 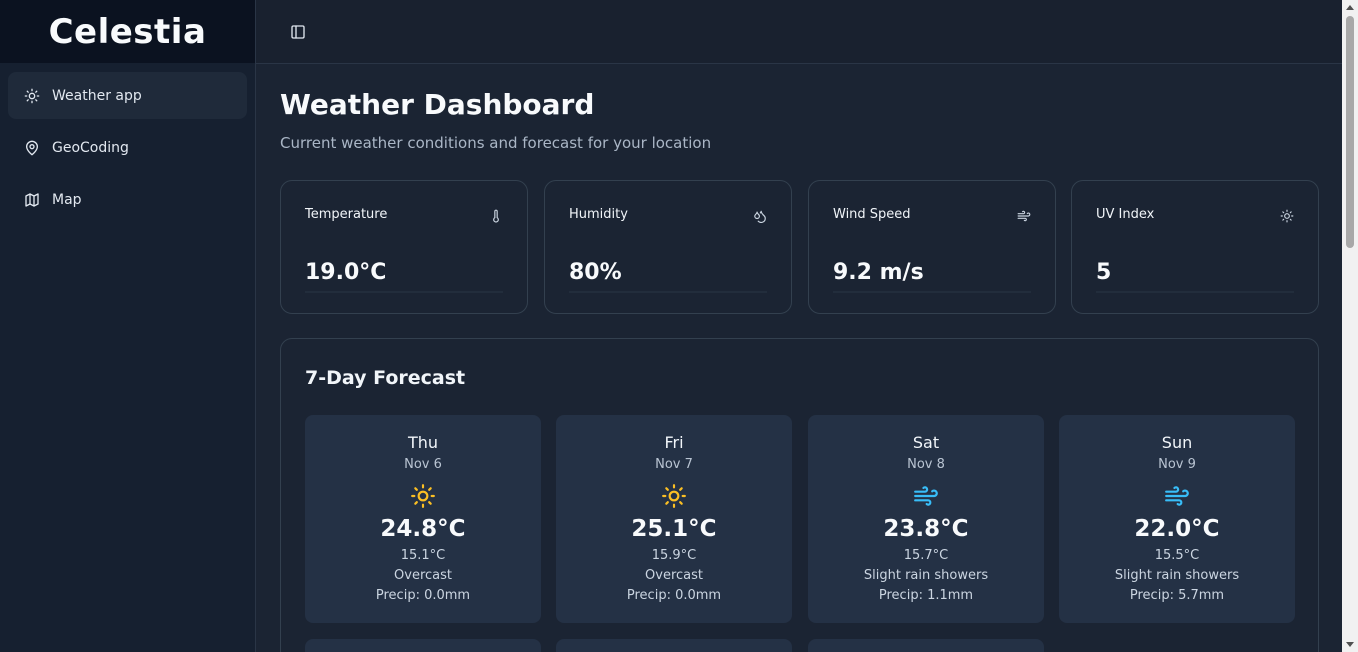 What do you see at coordinates (423, 529) in the screenshot?
I see `forecast-max-temp: 24.8°C` at bounding box center [423, 529].